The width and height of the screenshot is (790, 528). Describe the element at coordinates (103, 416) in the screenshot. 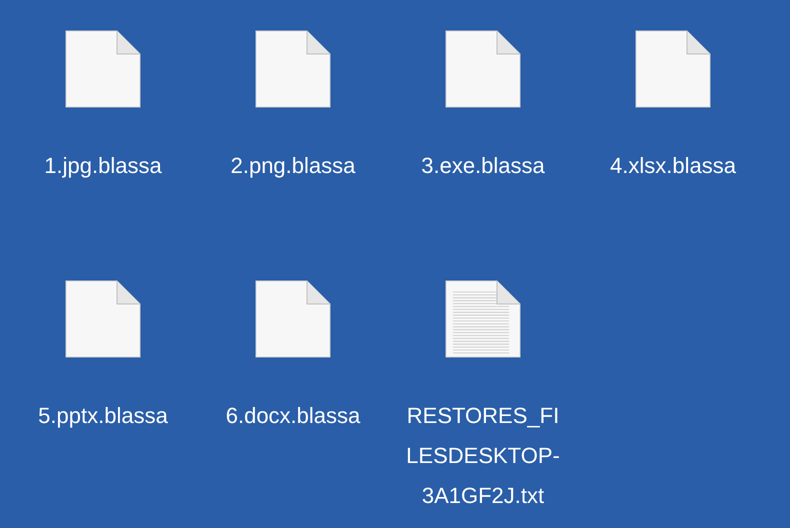

I see `file-name: 5.pptx.blassa` at that location.